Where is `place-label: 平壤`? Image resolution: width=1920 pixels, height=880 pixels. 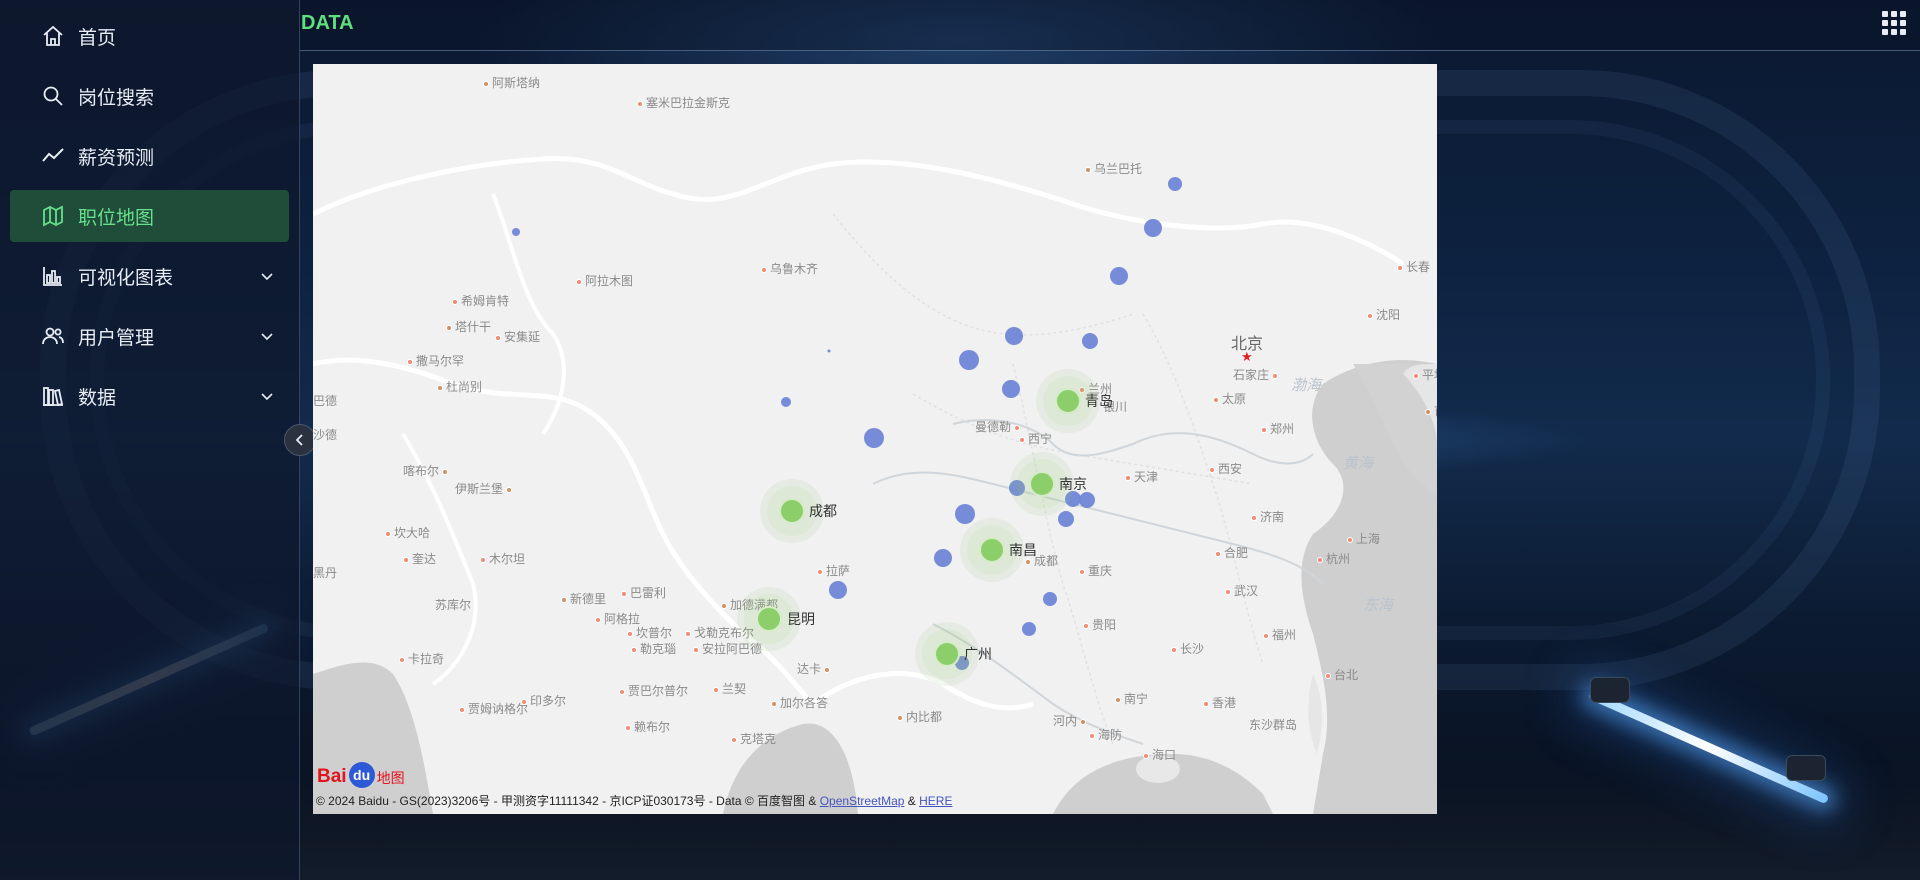
place-label: 平壤 is located at coordinates (1425, 374).